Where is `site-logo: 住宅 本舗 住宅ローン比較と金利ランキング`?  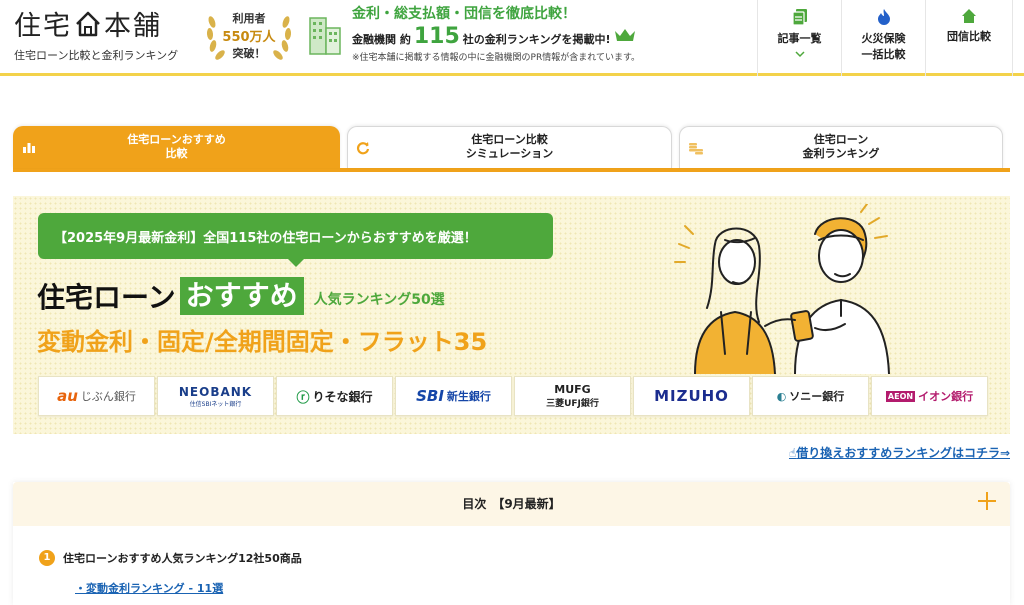 site-logo: 住宅 本舗 住宅ローン比較と金利ランキング is located at coordinates (96, 33).